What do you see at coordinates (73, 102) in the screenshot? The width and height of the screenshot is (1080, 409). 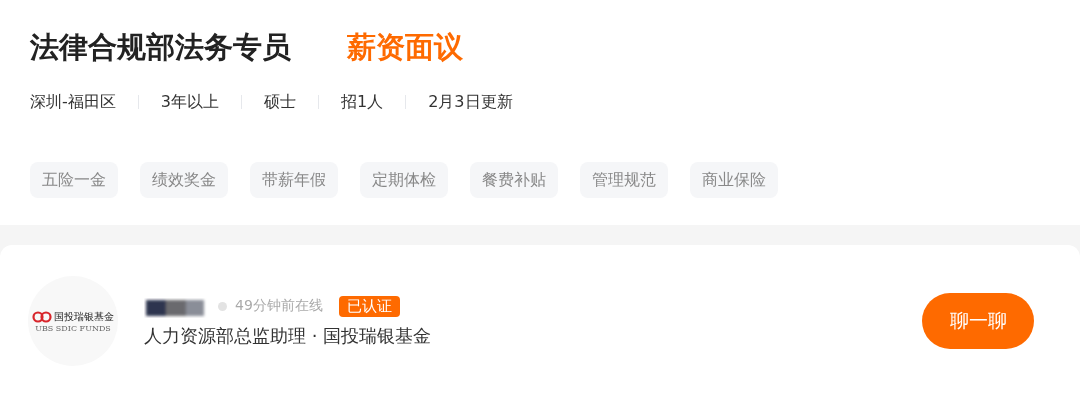 I see `job-meta: 深圳-福田区` at bounding box center [73, 102].